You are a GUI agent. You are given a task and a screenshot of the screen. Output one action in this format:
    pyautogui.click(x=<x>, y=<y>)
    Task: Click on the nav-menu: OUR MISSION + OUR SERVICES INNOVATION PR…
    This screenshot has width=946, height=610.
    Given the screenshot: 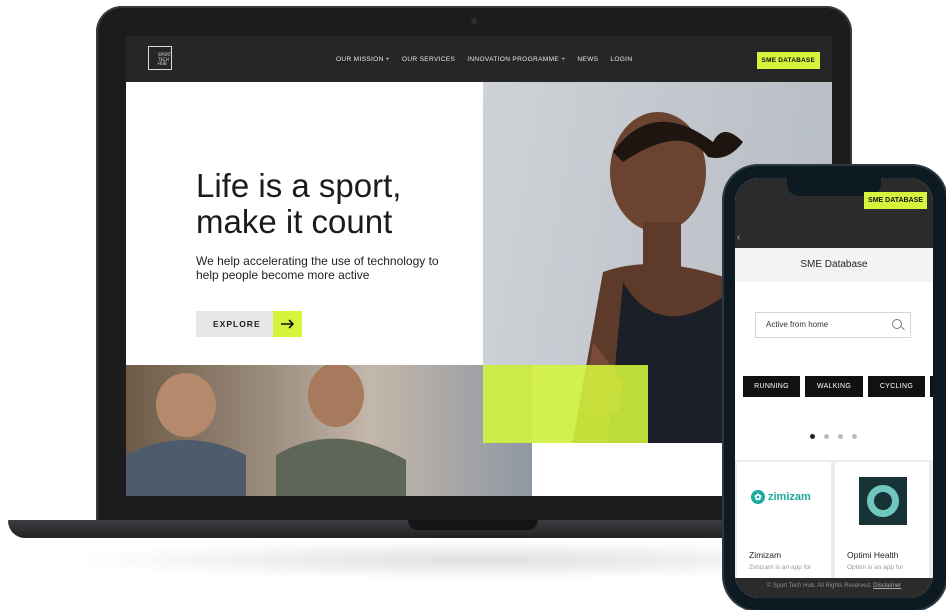 What is the action you would take?
    pyautogui.click(x=484, y=59)
    